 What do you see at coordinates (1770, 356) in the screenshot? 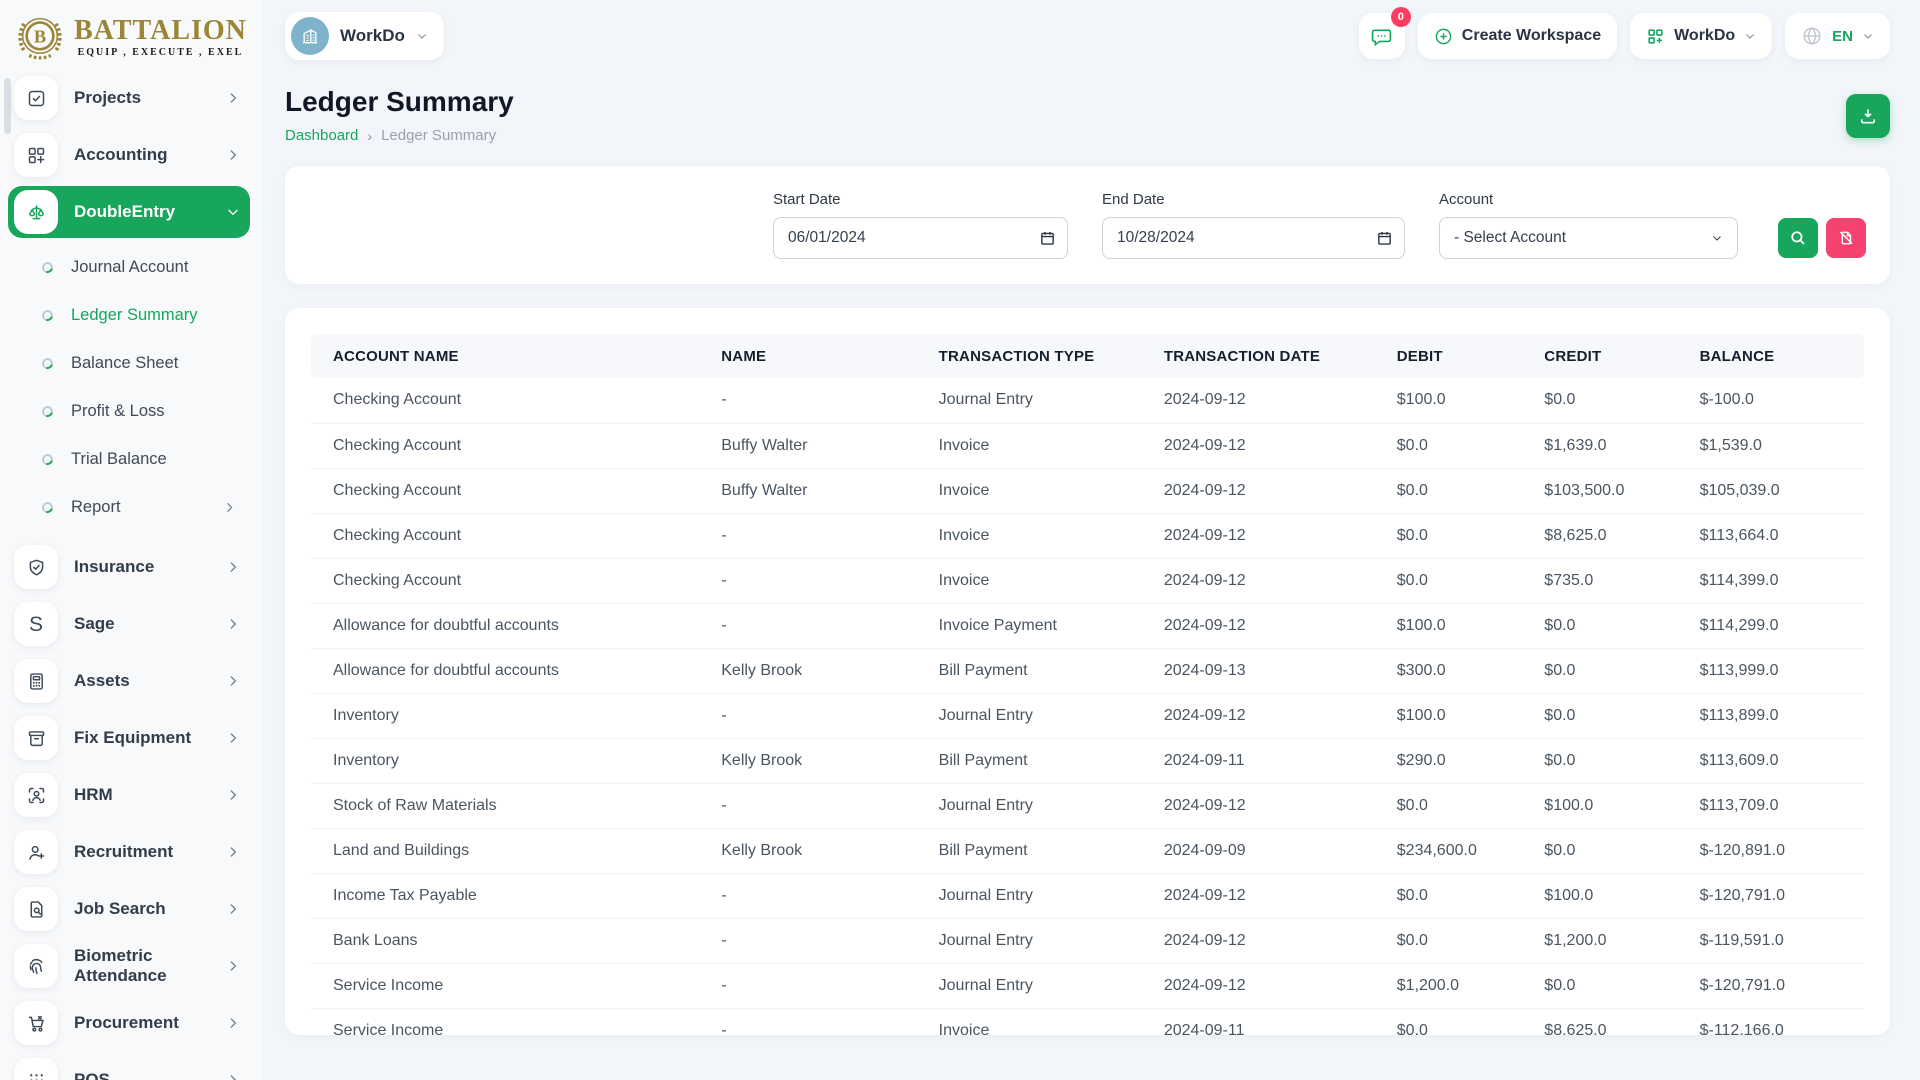
I see `column-header: BALANCE` at bounding box center [1770, 356].